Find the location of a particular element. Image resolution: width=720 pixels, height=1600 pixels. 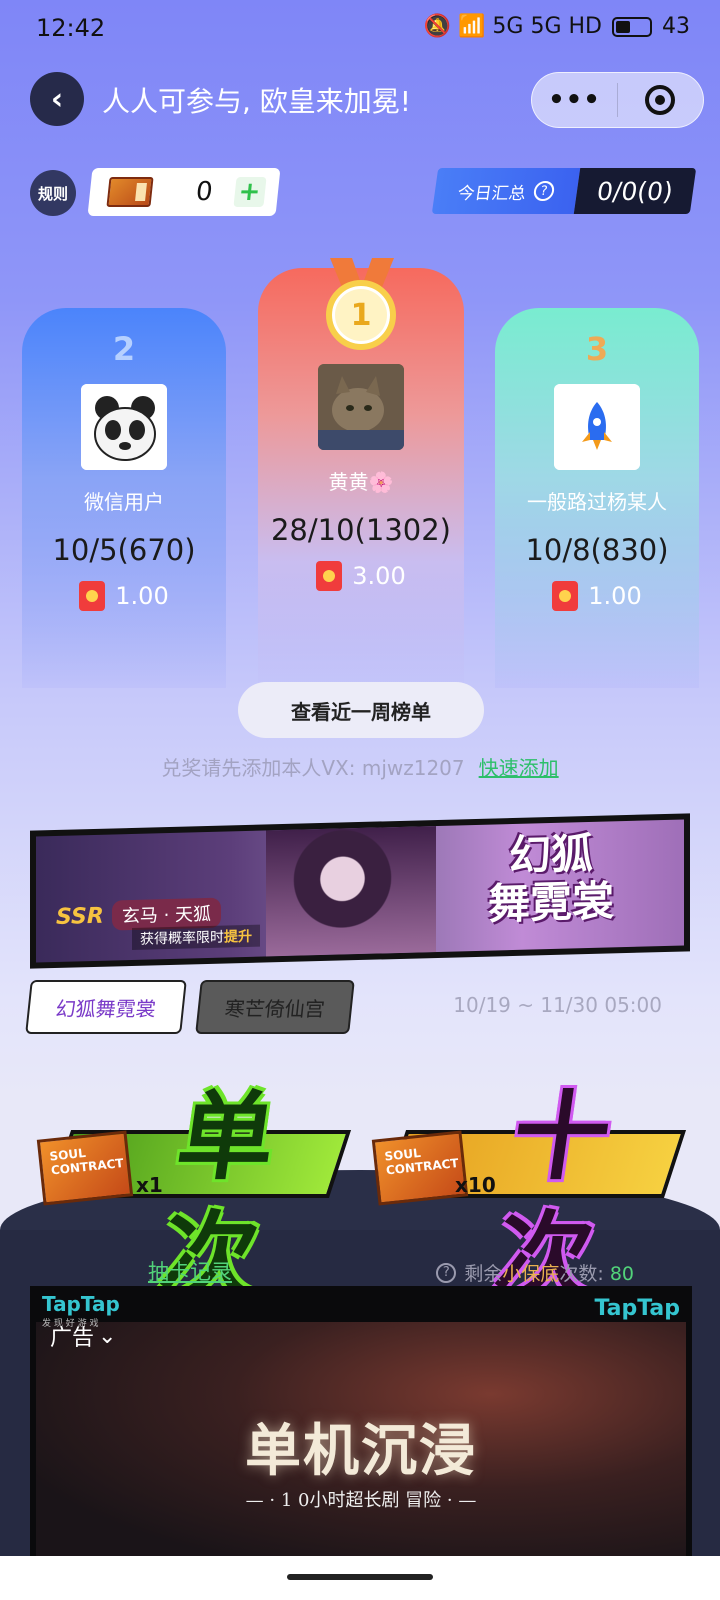

close-mini-program-button is located at coordinates (660, 100).